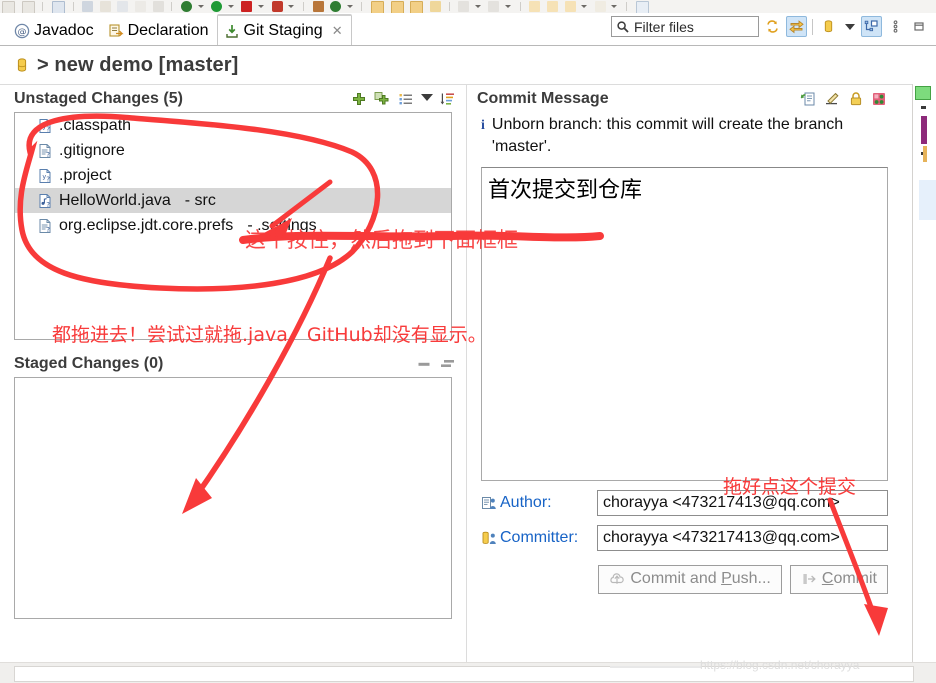  What do you see at coordinates (282, 225) in the screenshot?
I see `list-item-path: - .settings` at bounding box center [282, 225].